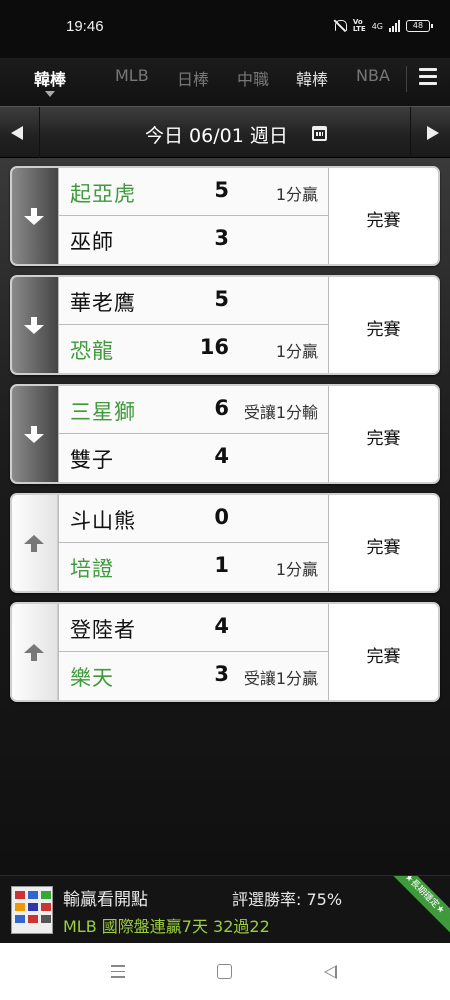 The height and width of the screenshot is (1000, 450). Describe the element at coordinates (221, 517) in the screenshot. I see `team-score: 0` at that location.